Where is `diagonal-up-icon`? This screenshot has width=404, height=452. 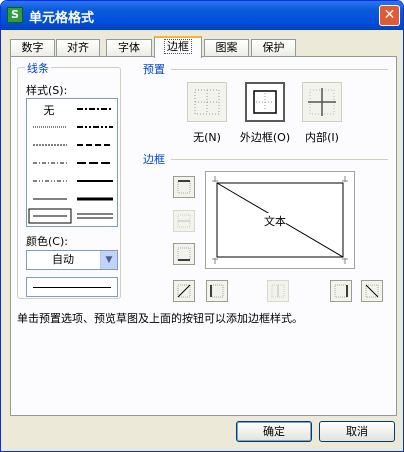
diagonal-up-icon is located at coordinates (184, 291).